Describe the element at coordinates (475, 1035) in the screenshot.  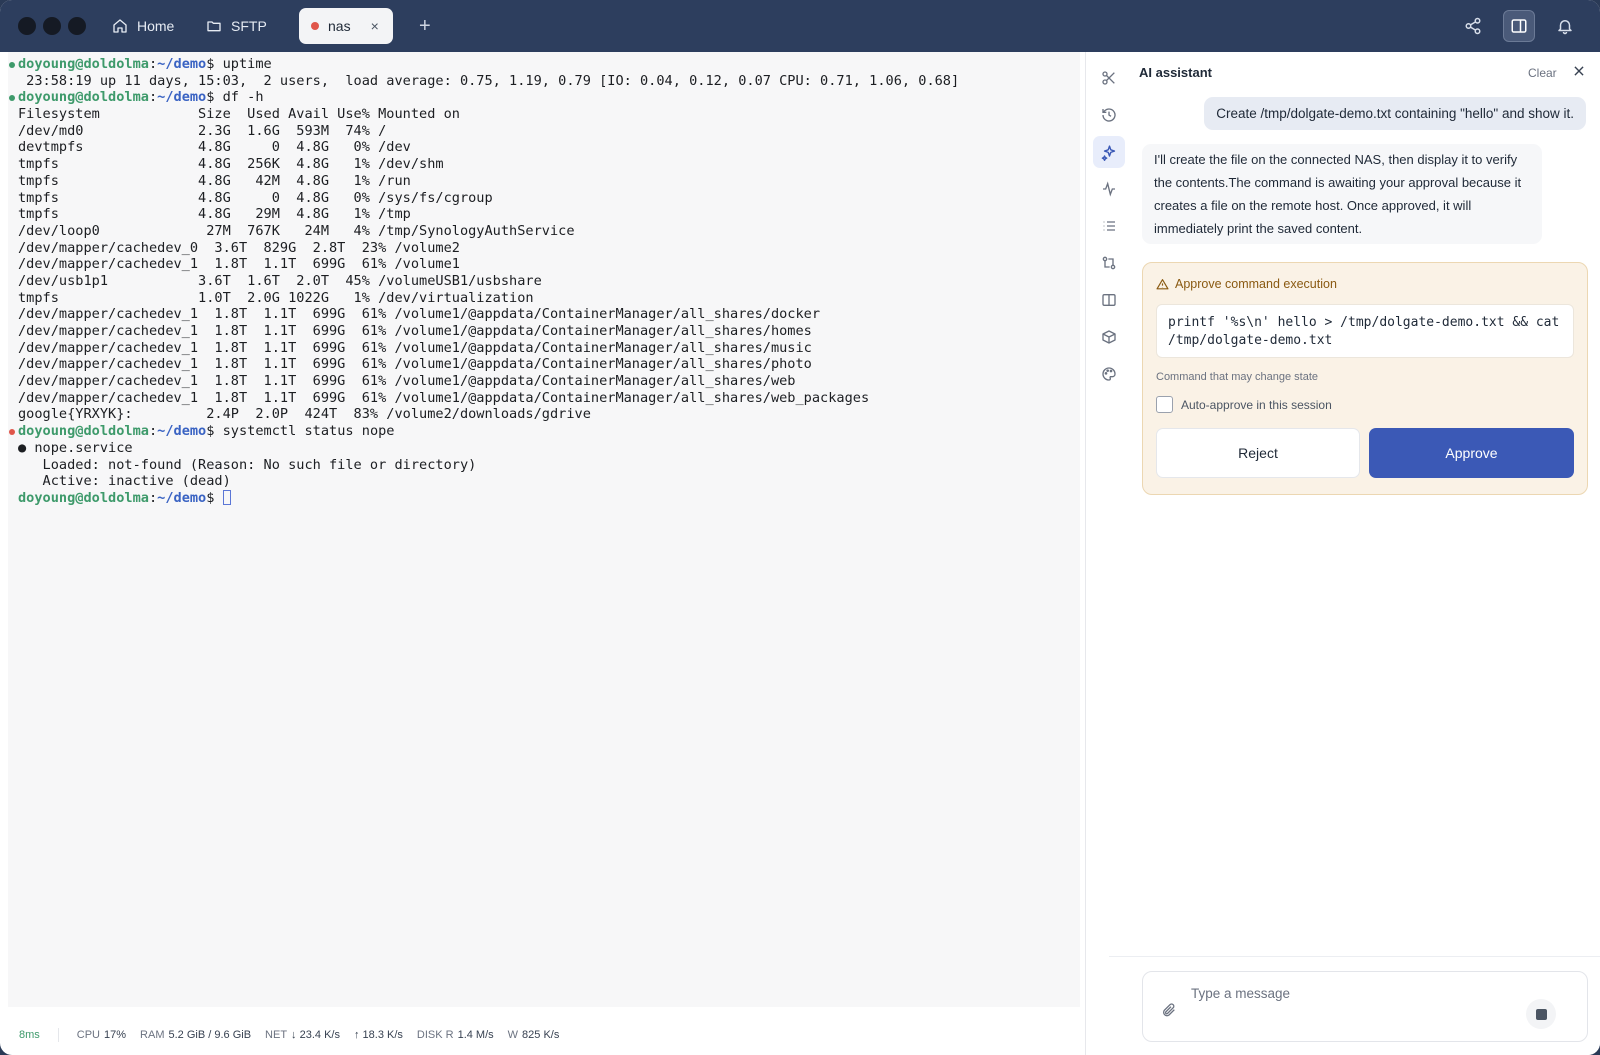
I see `disk-read-value: 1.4 M/s` at that location.